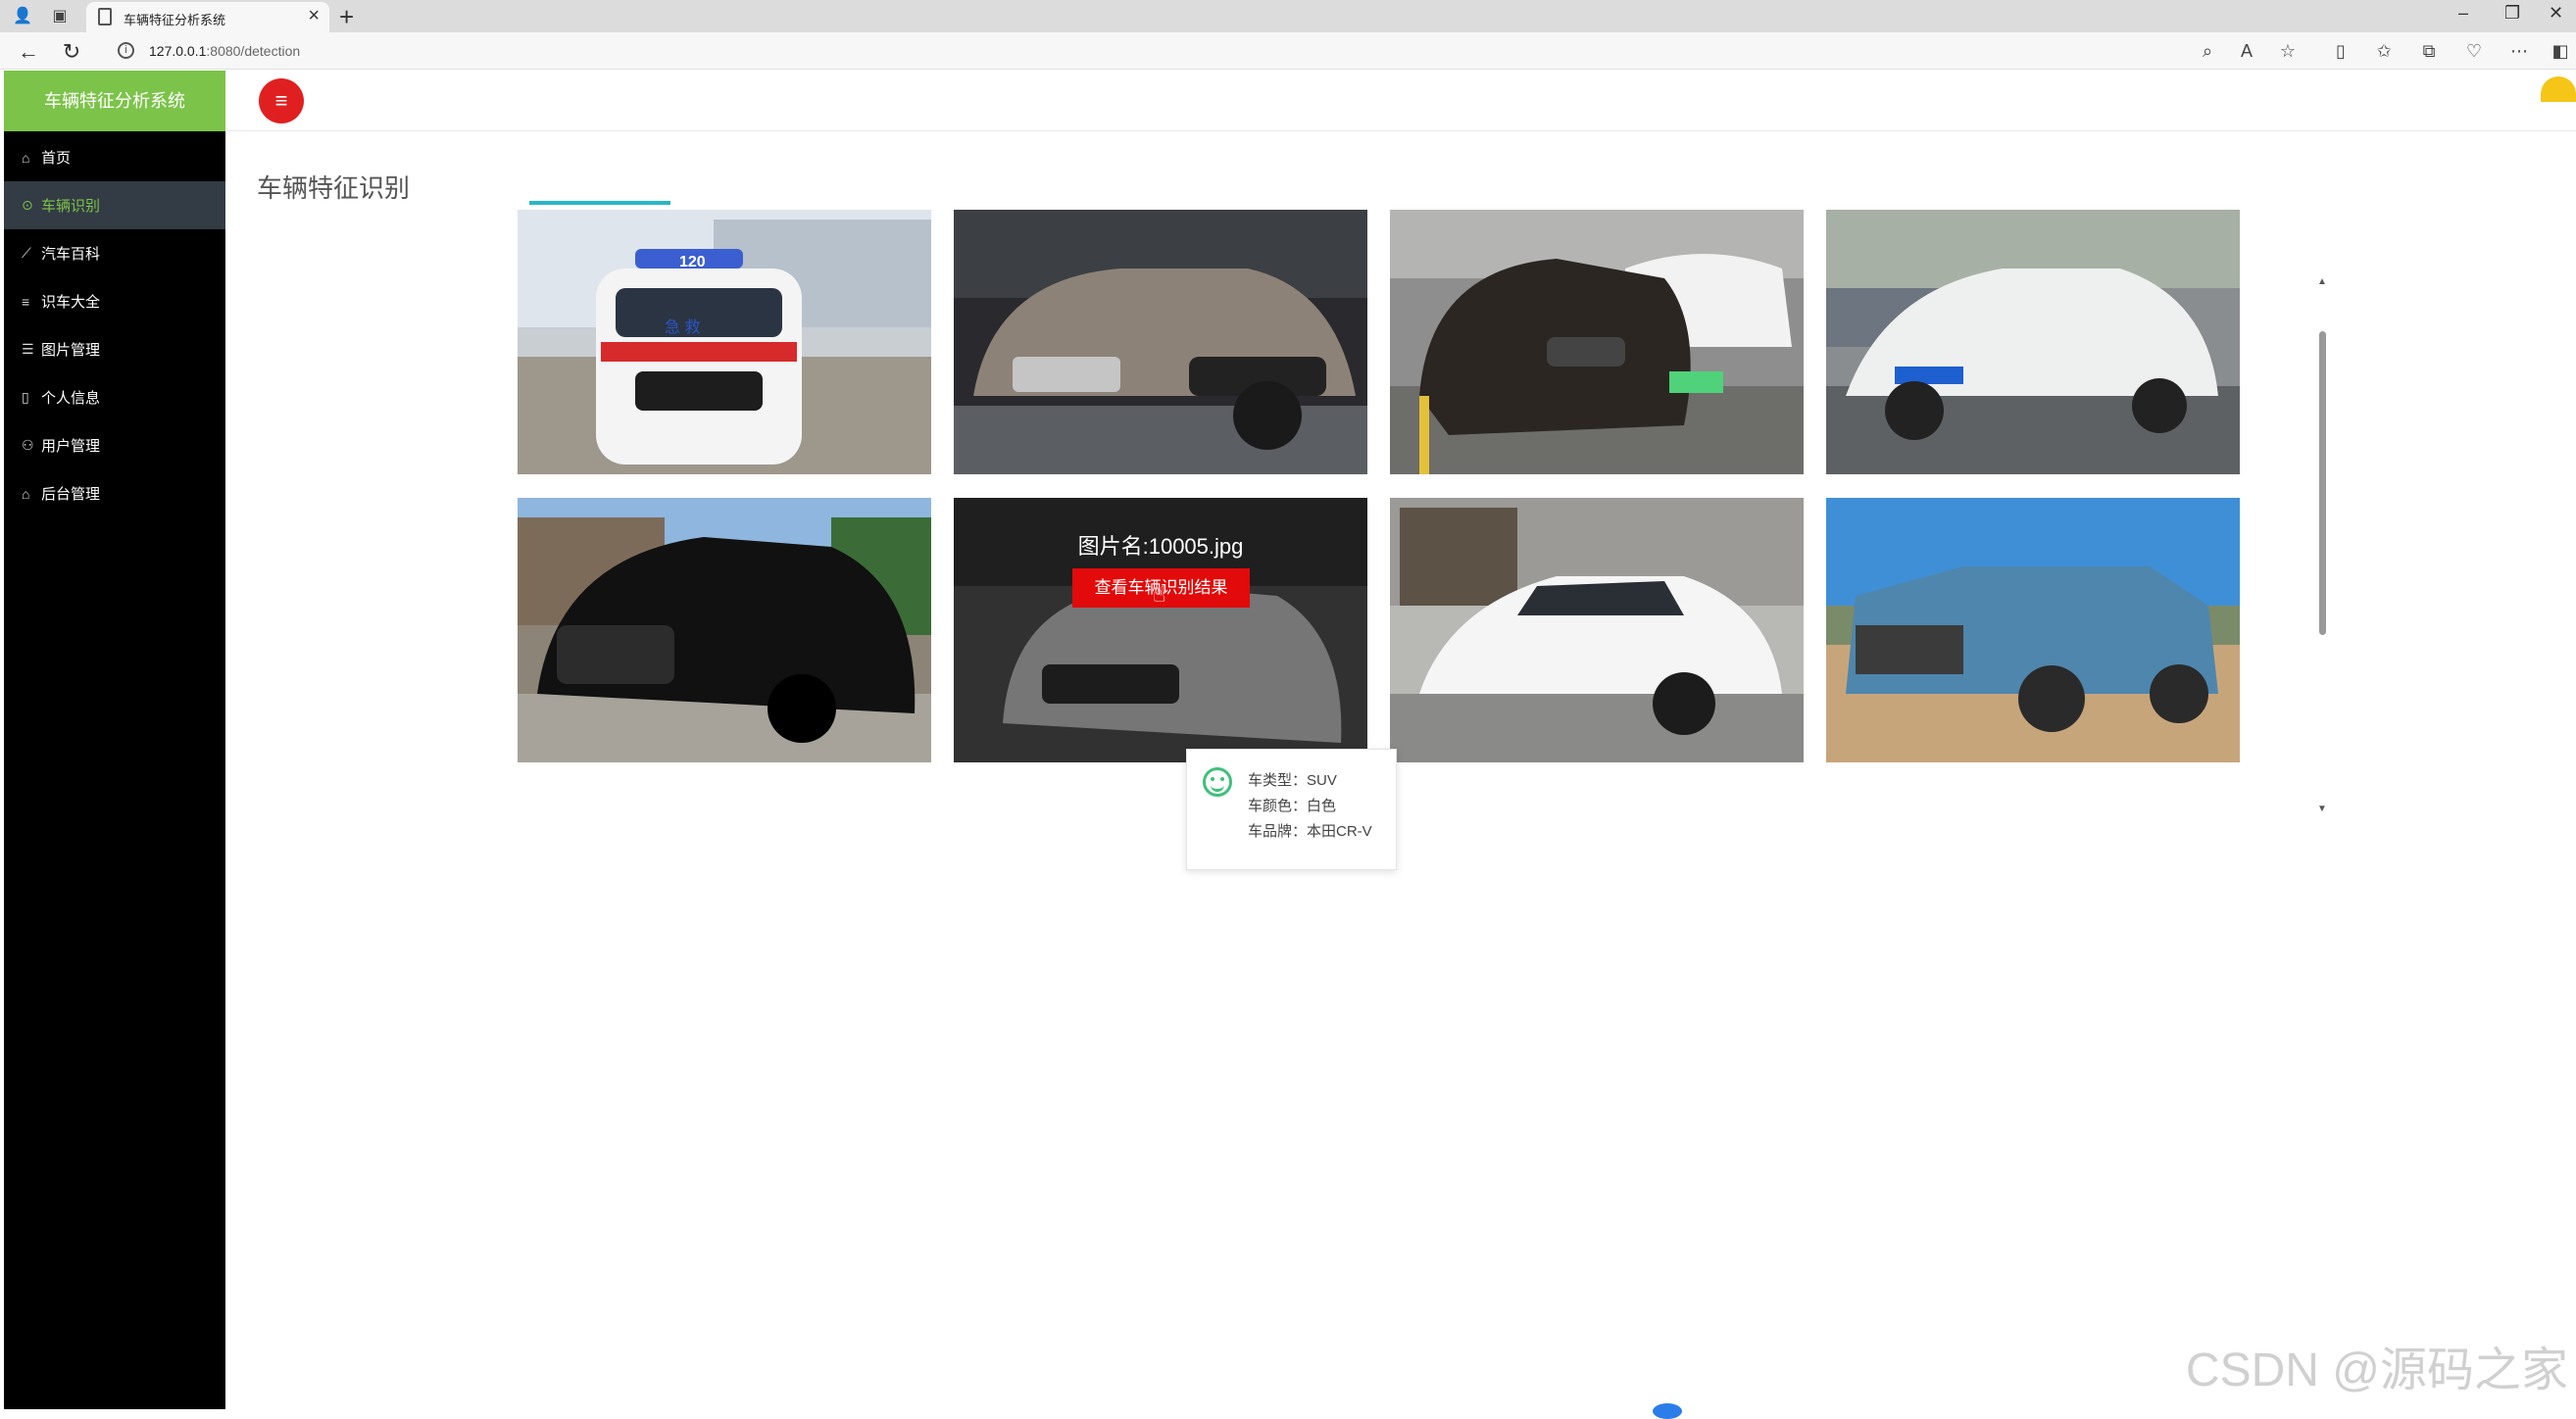  Describe the element at coordinates (2376, 1370) in the screenshot. I see `watermark: CSDN @源码之家` at that location.